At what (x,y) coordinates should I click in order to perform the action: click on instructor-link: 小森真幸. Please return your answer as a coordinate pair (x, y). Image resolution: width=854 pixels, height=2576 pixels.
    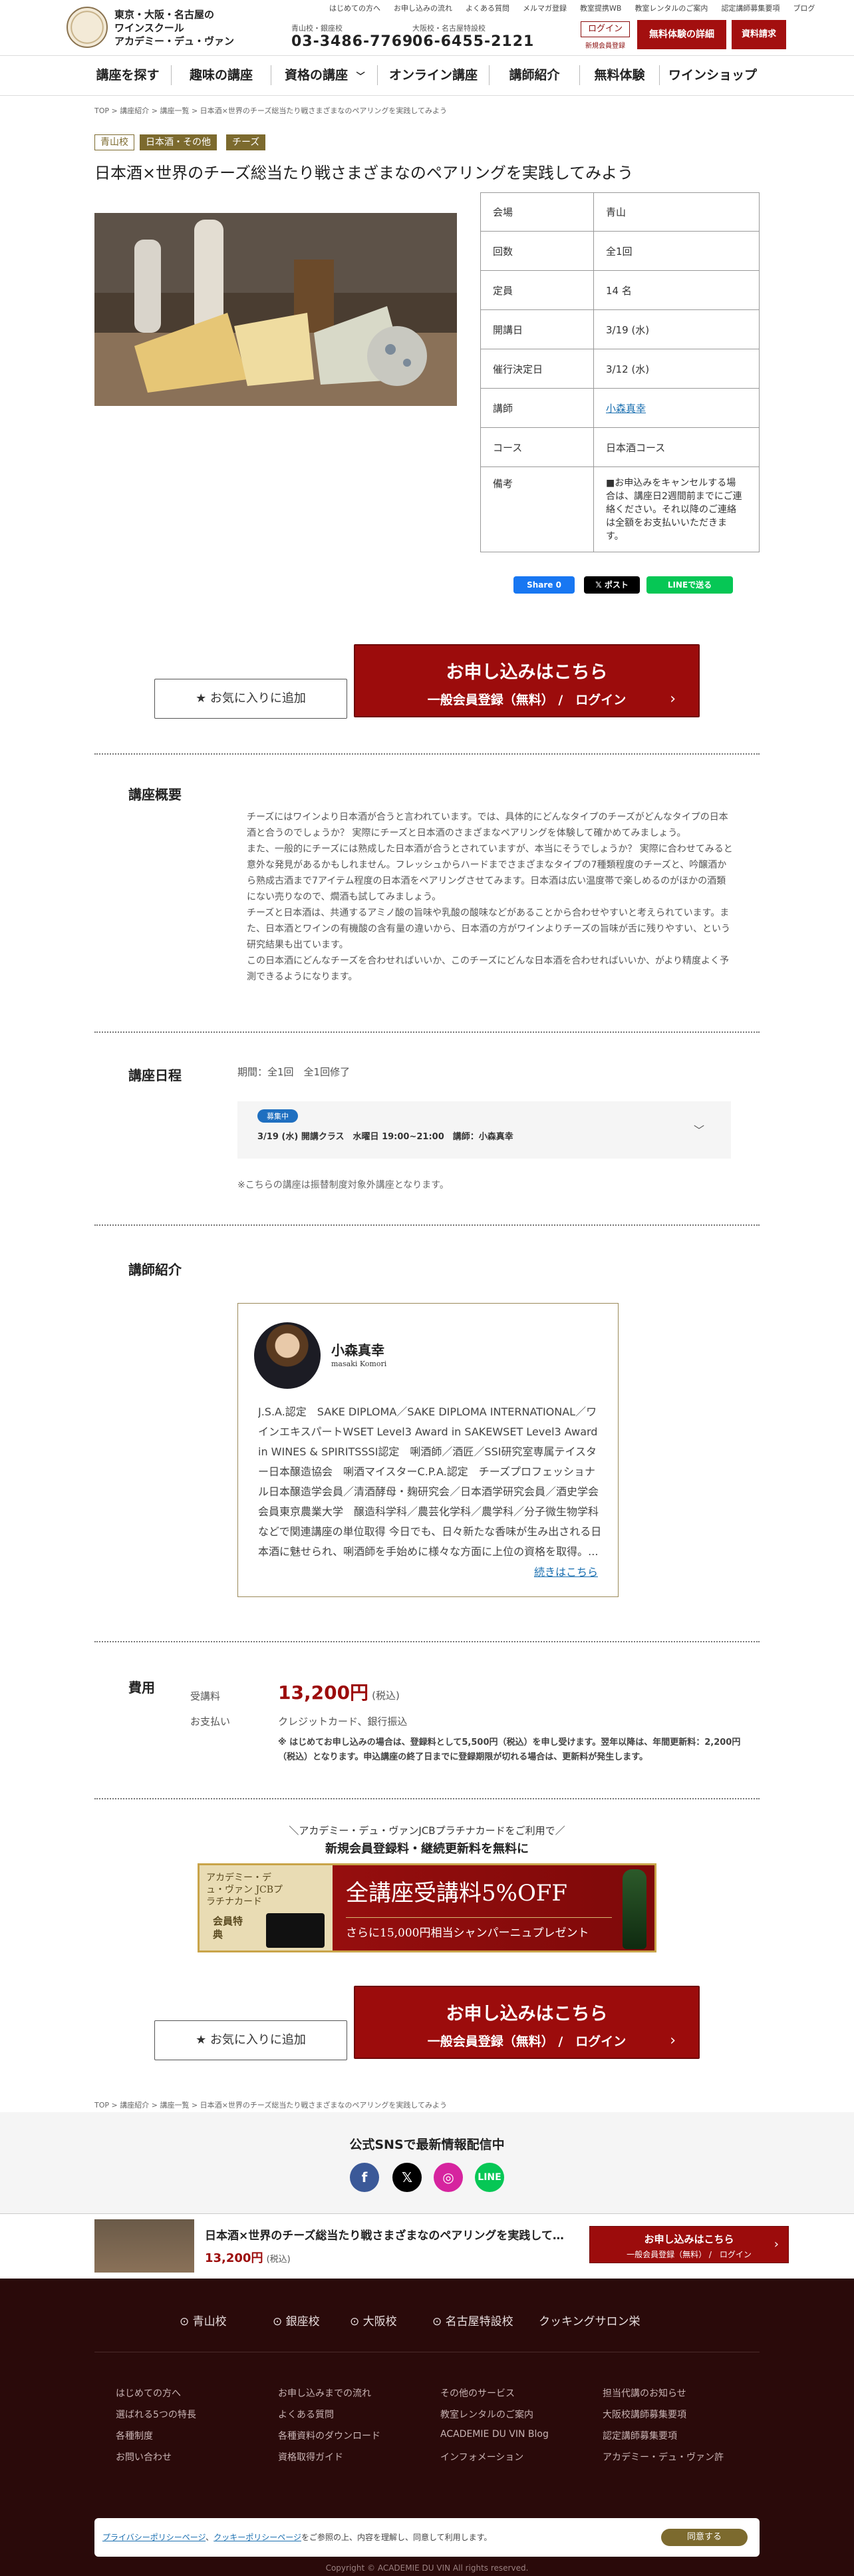
    Looking at the image, I should click on (626, 409).